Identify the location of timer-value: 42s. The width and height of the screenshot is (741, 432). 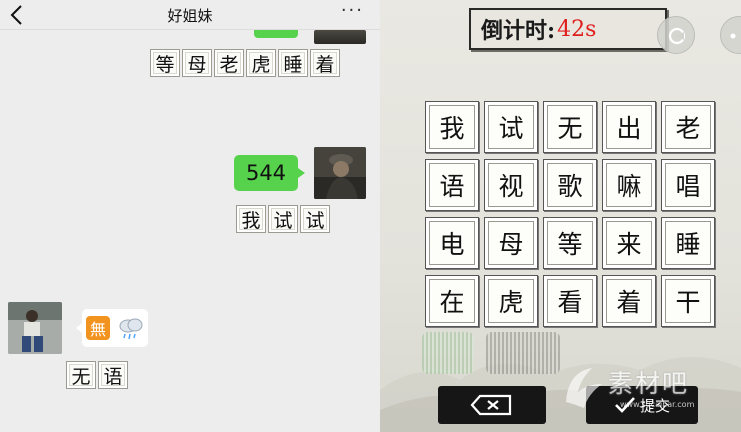
(577, 29).